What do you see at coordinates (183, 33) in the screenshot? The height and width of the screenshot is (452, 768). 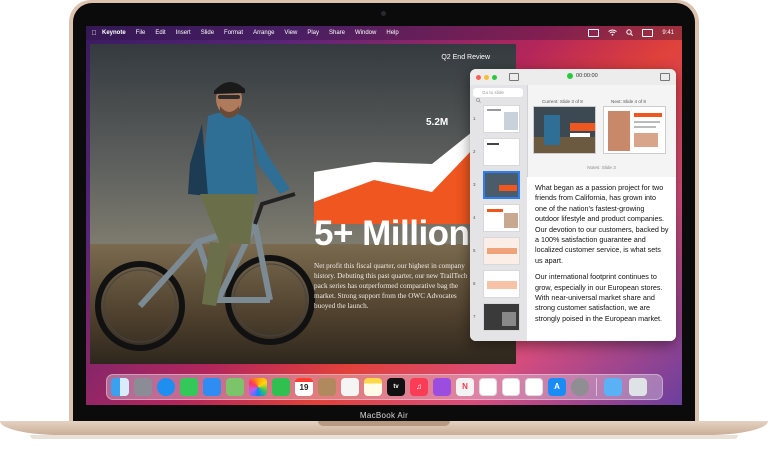 I see `menu-insert: Insert` at bounding box center [183, 33].